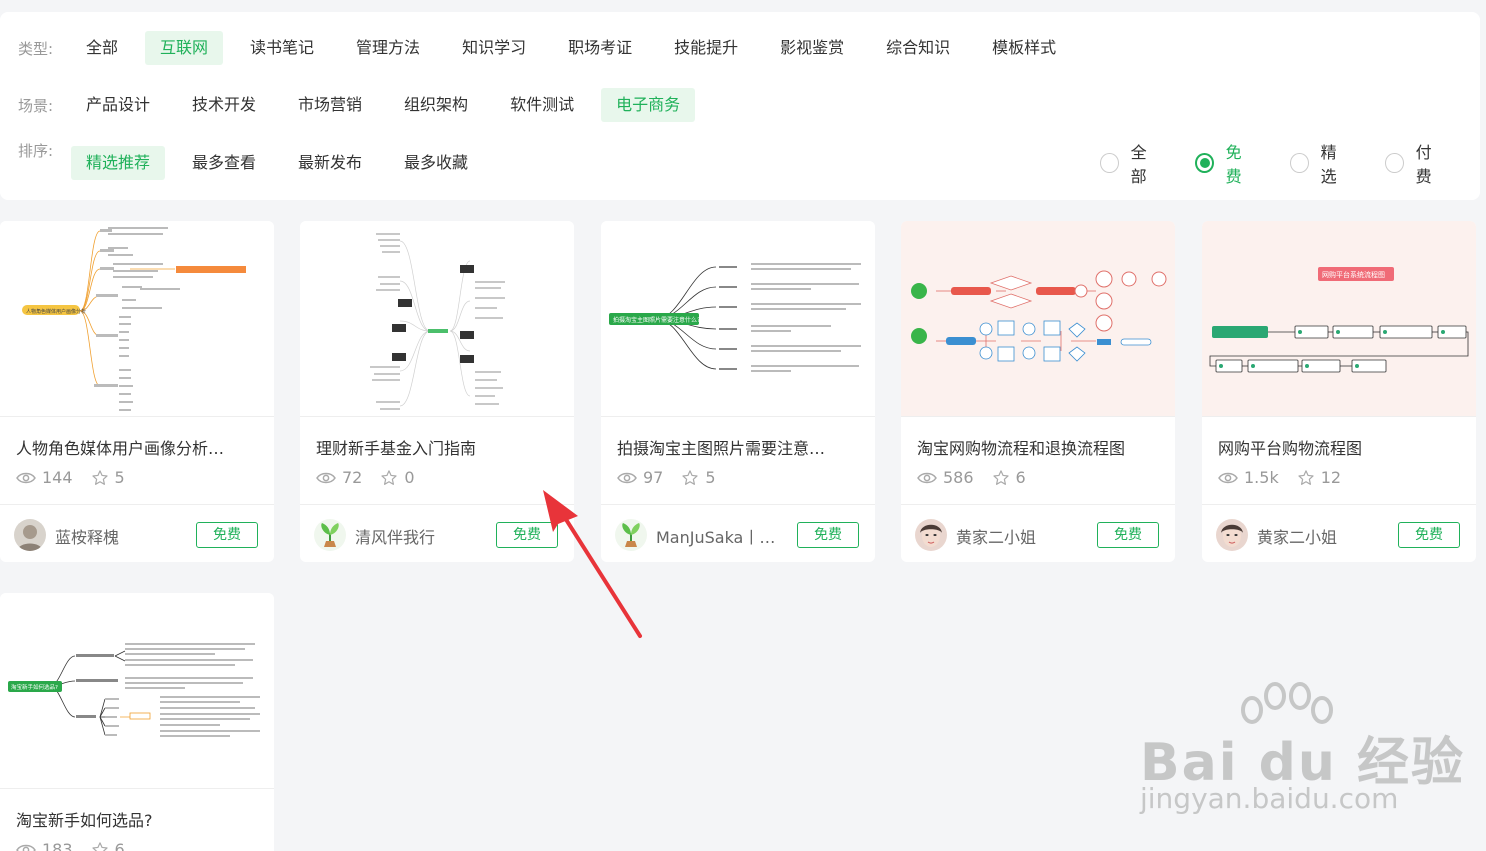 This screenshot has height=851, width=1486. What do you see at coordinates (812, 48) in the screenshot?
I see `chip-type-film: 影视鉴赏` at bounding box center [812, 48].